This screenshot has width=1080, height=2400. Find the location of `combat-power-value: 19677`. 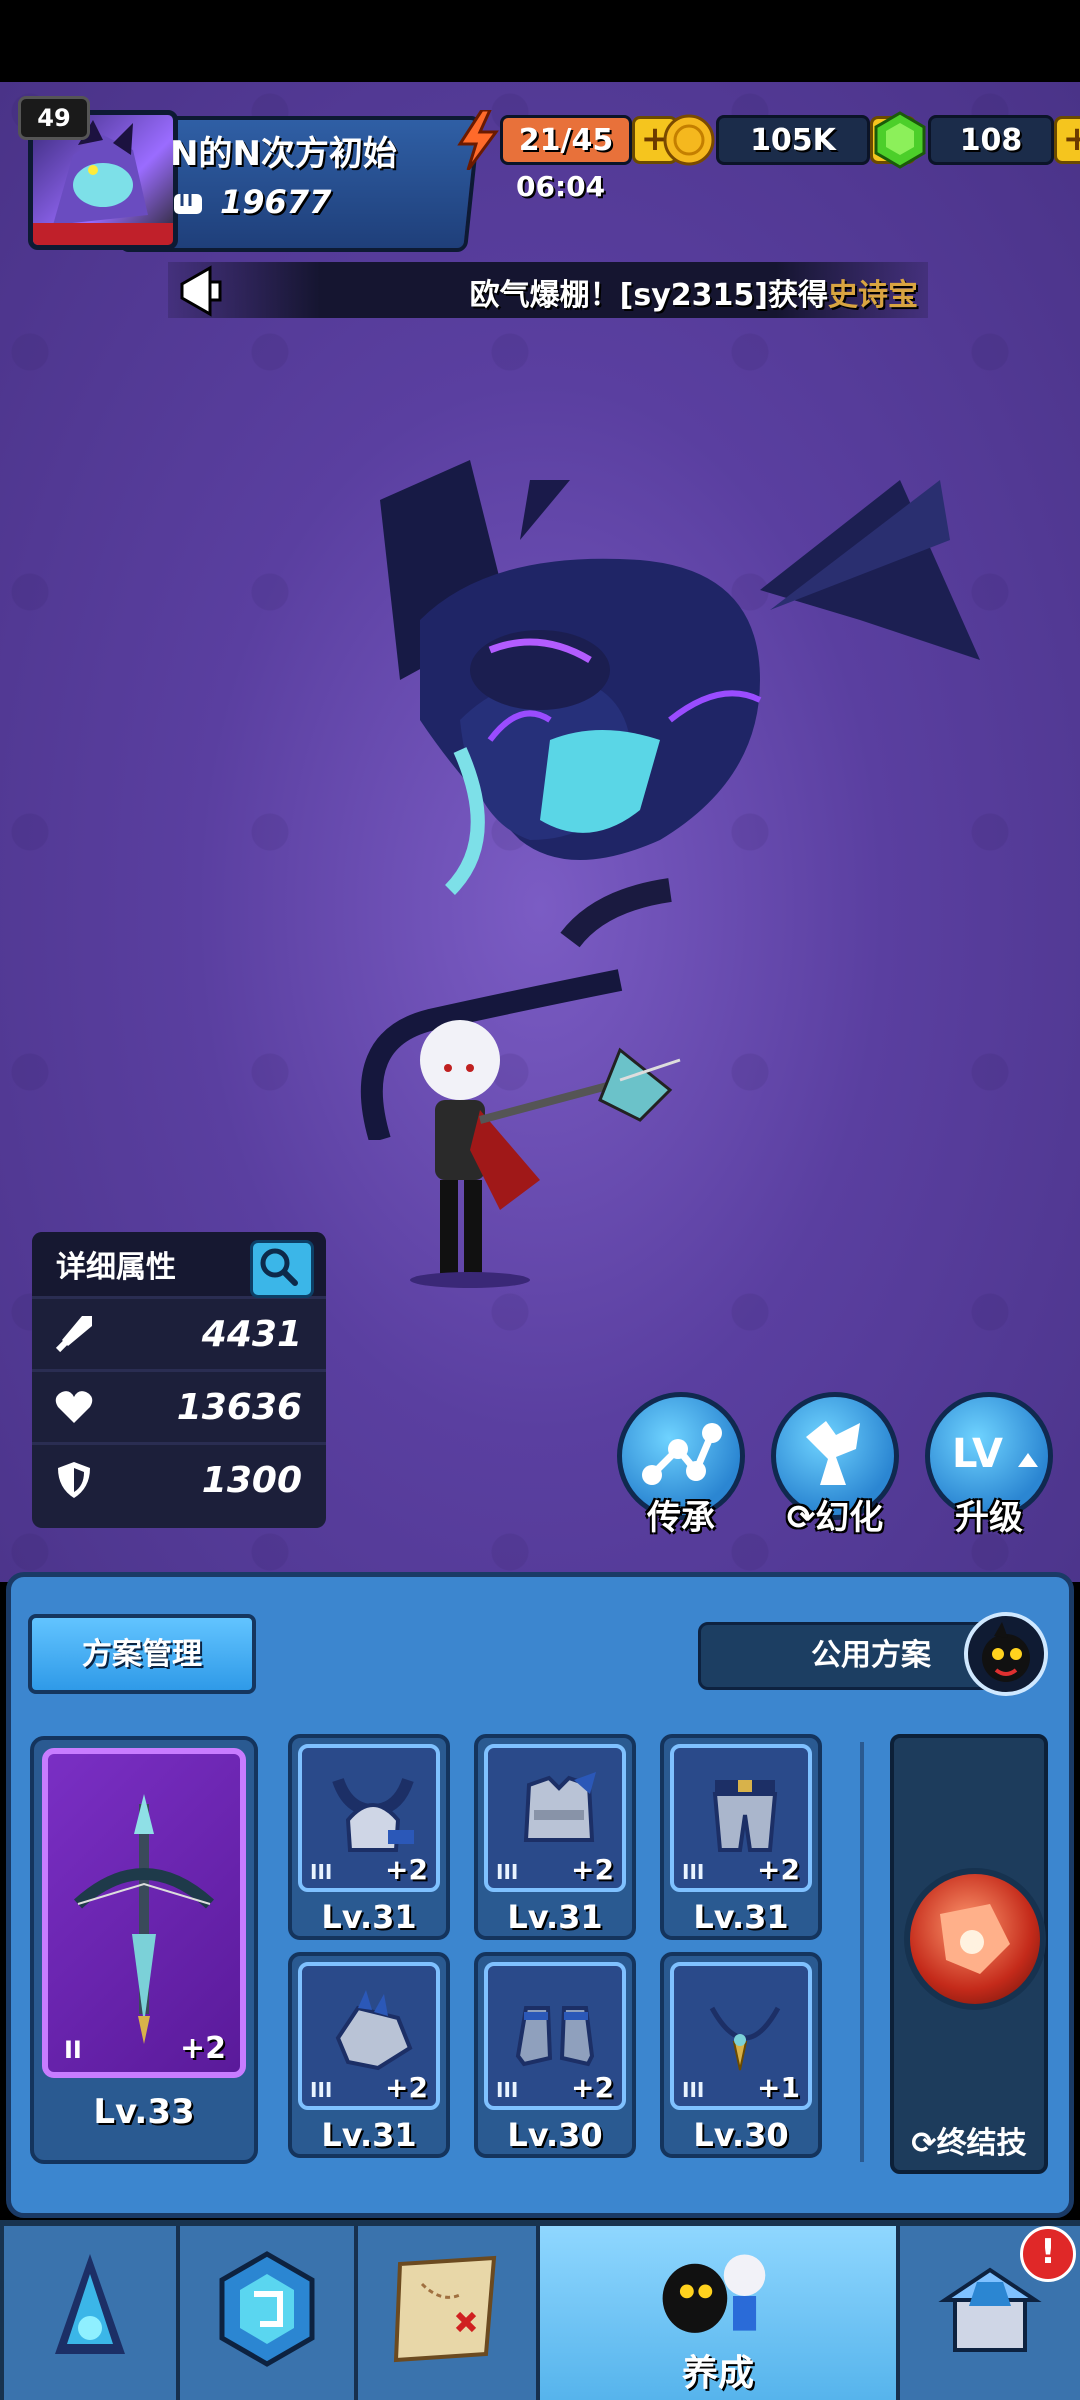

combat-power-value: 19677 is located at coordinates (276, 202).